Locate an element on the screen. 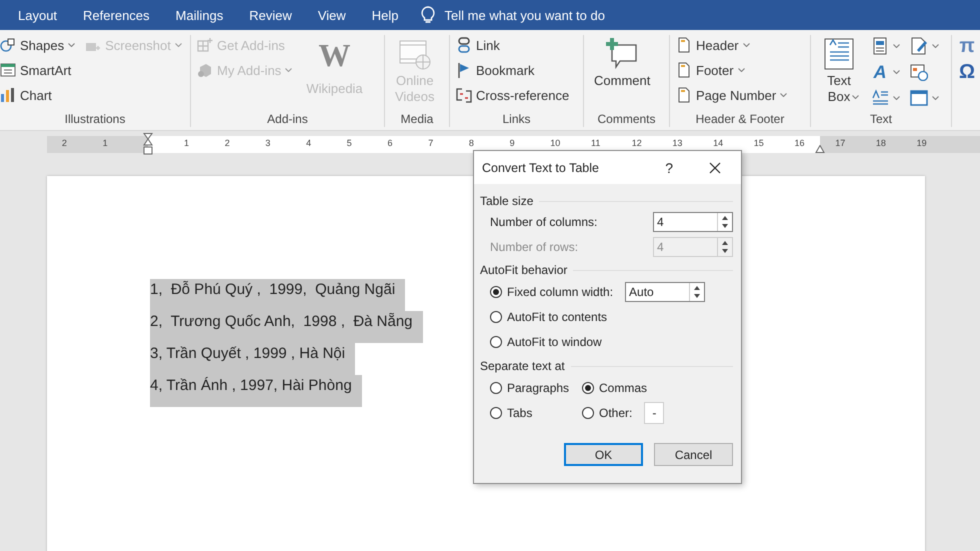 This screenshot has height=551, width=980. ruler-number: 9 is located at coordinates (512, 143).